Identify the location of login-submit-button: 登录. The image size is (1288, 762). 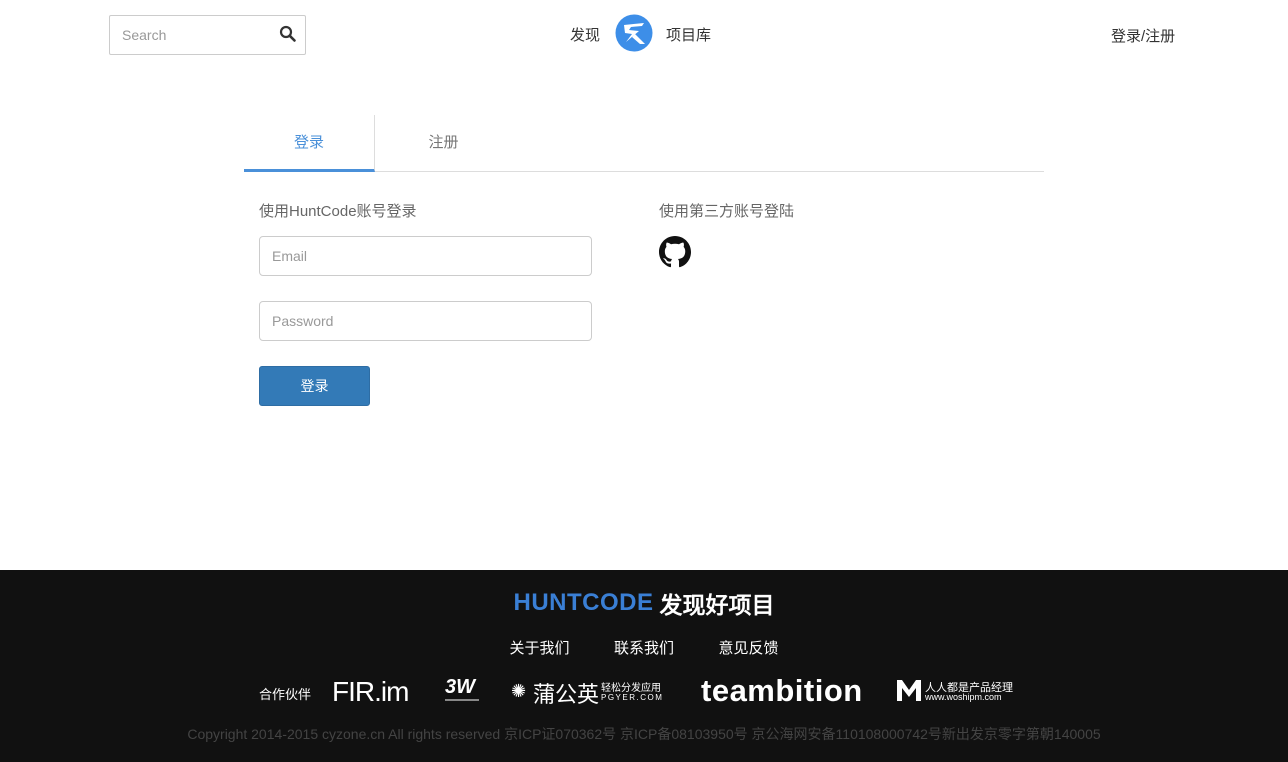
(314, 386).